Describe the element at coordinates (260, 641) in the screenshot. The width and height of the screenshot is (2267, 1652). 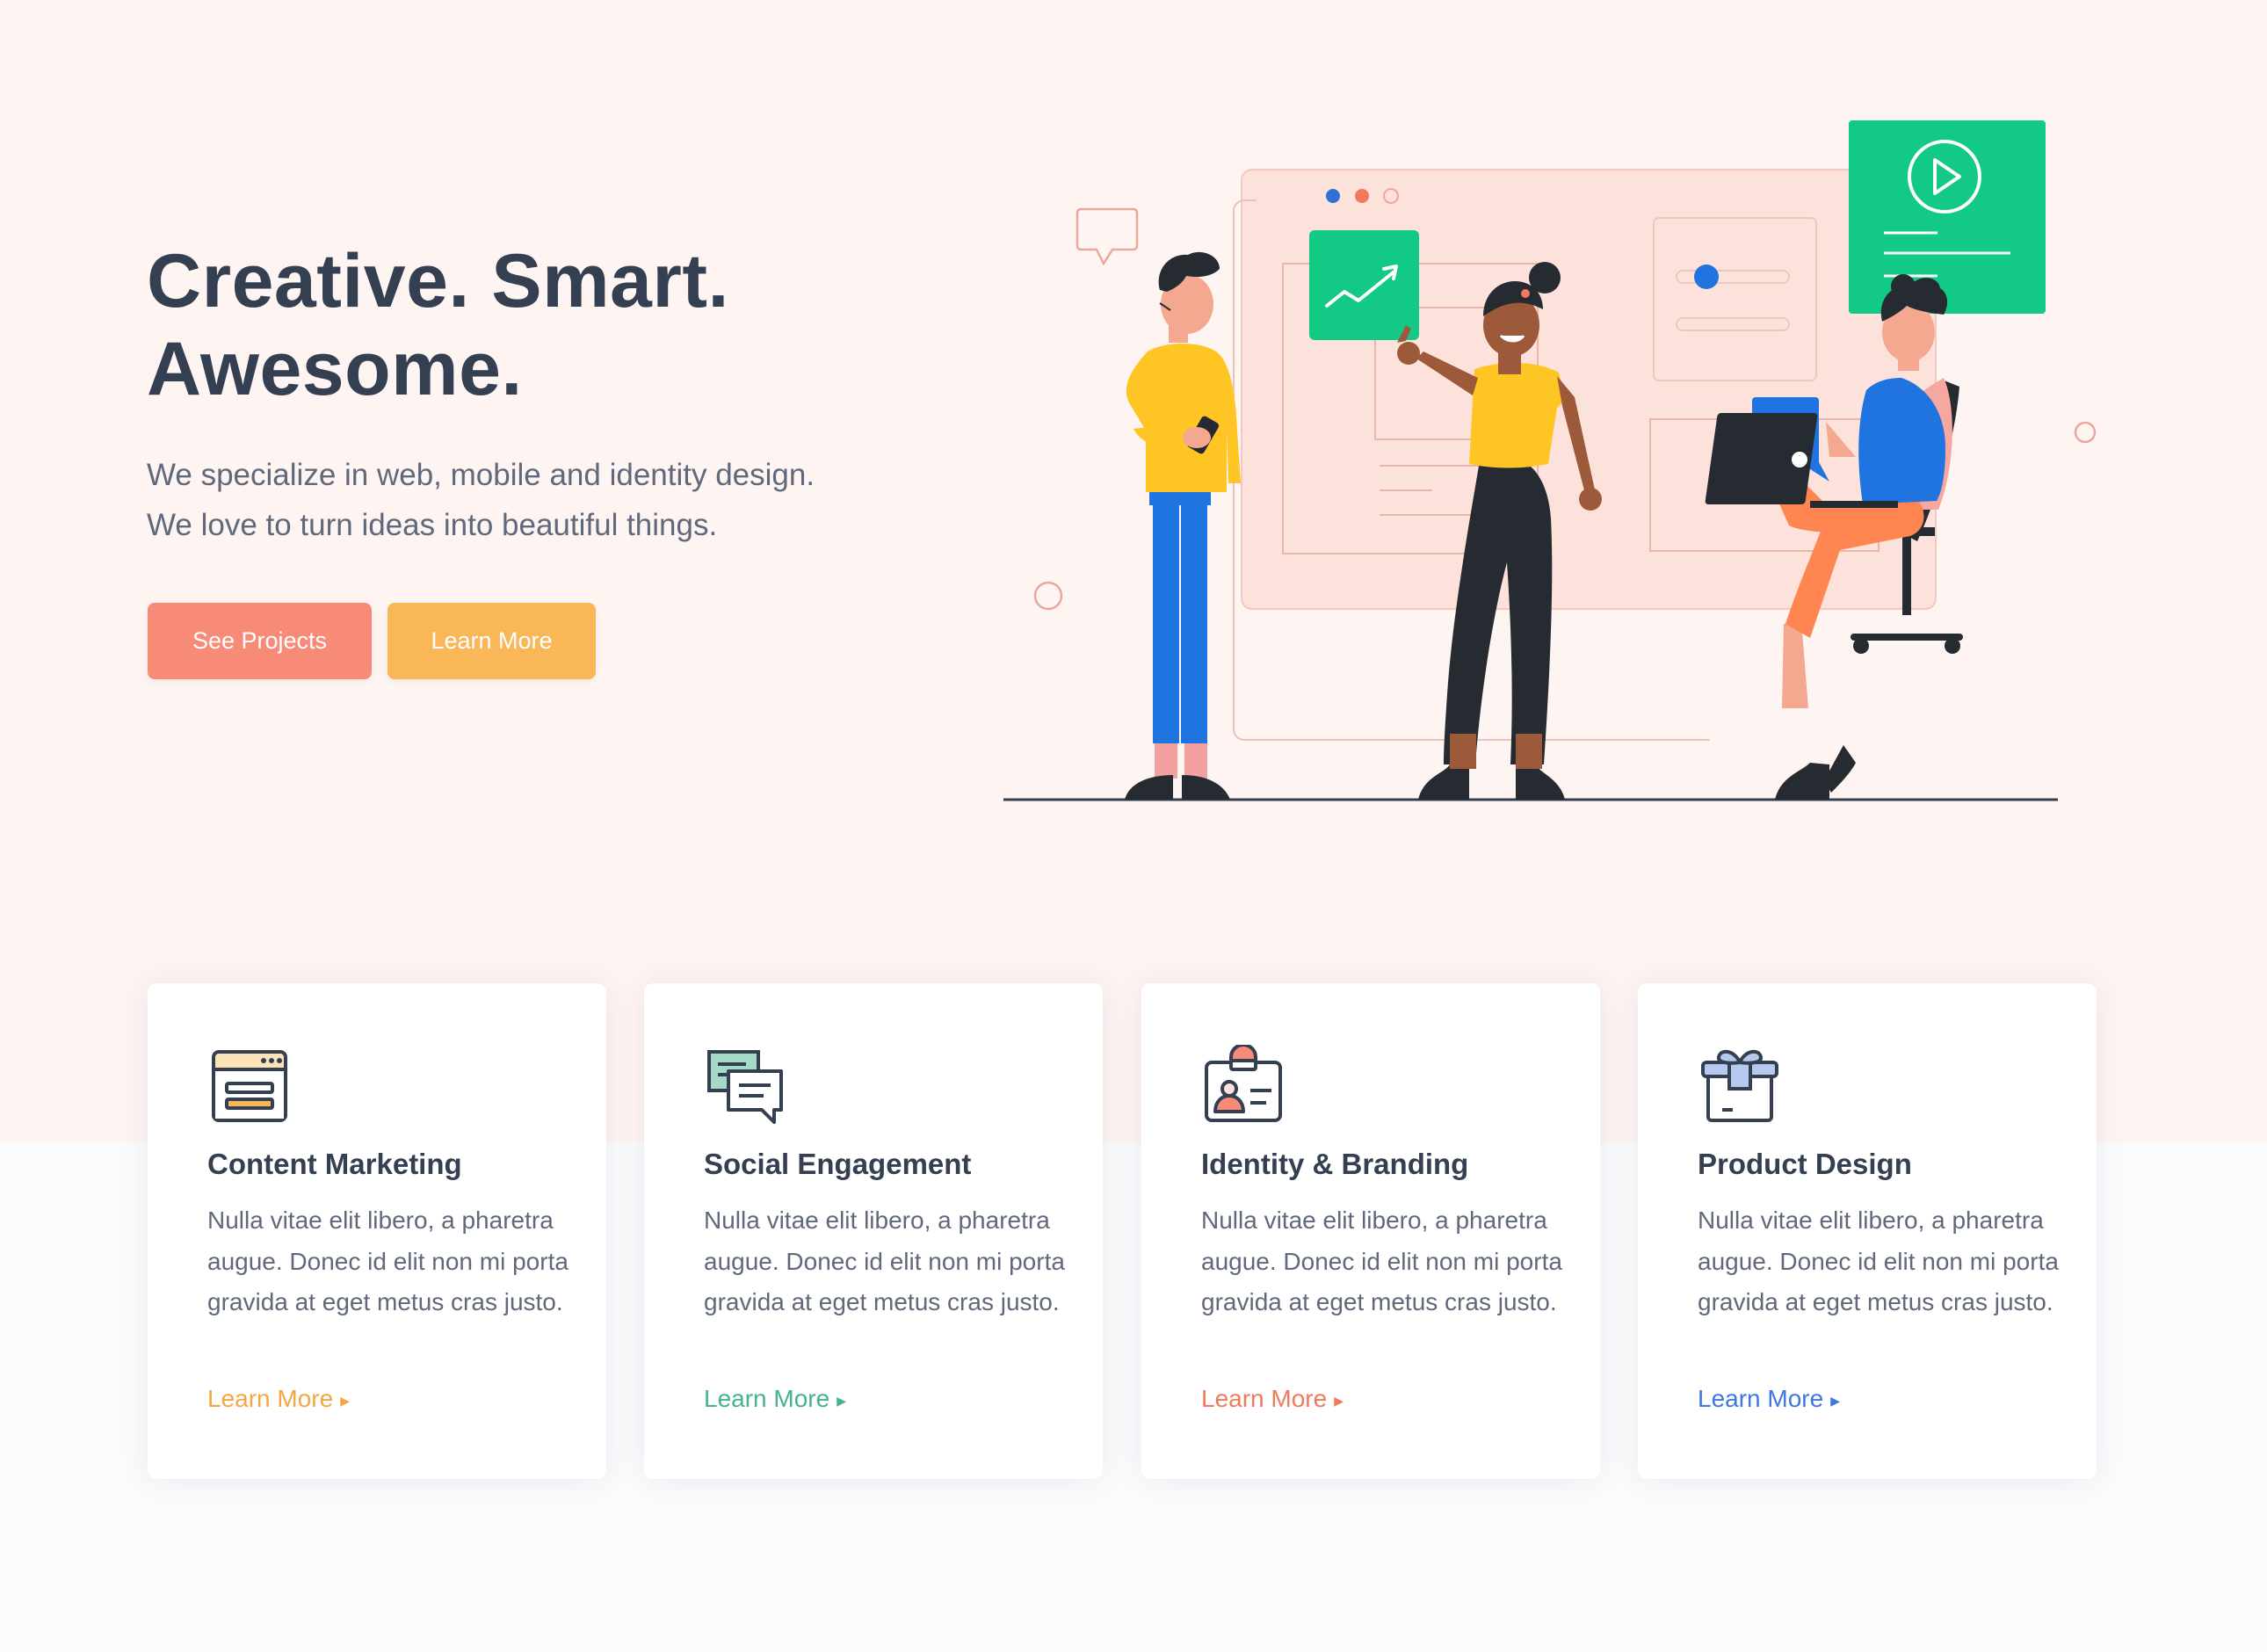
I see `see-projects-button: See Projects` at that location.